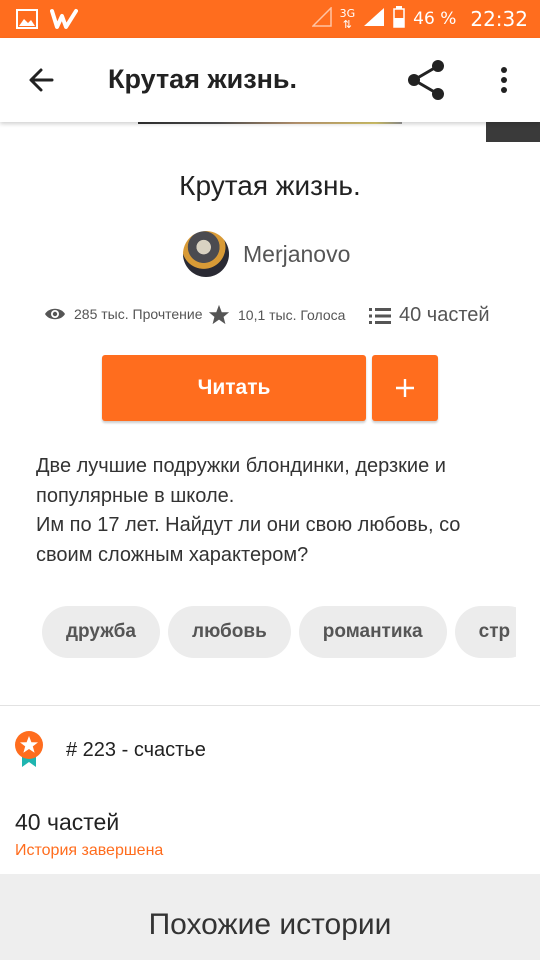 Image resolution: width=540 pixels, height=960 pixels. Describe the element at coordinates (321, 18) in the screenshot. I see `signal-empty-icon` at that location.